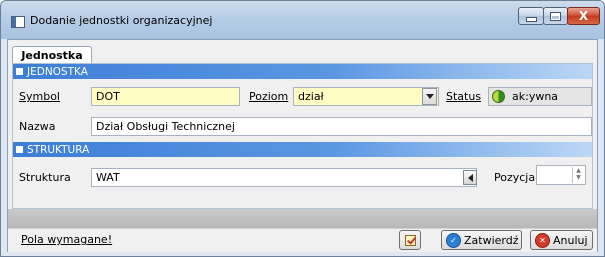 This screenshot has height=257, width=605. Describe the element at coordinates (515, 177) in the screenshot. I see `pozycja-label: Pozycja` at that location.